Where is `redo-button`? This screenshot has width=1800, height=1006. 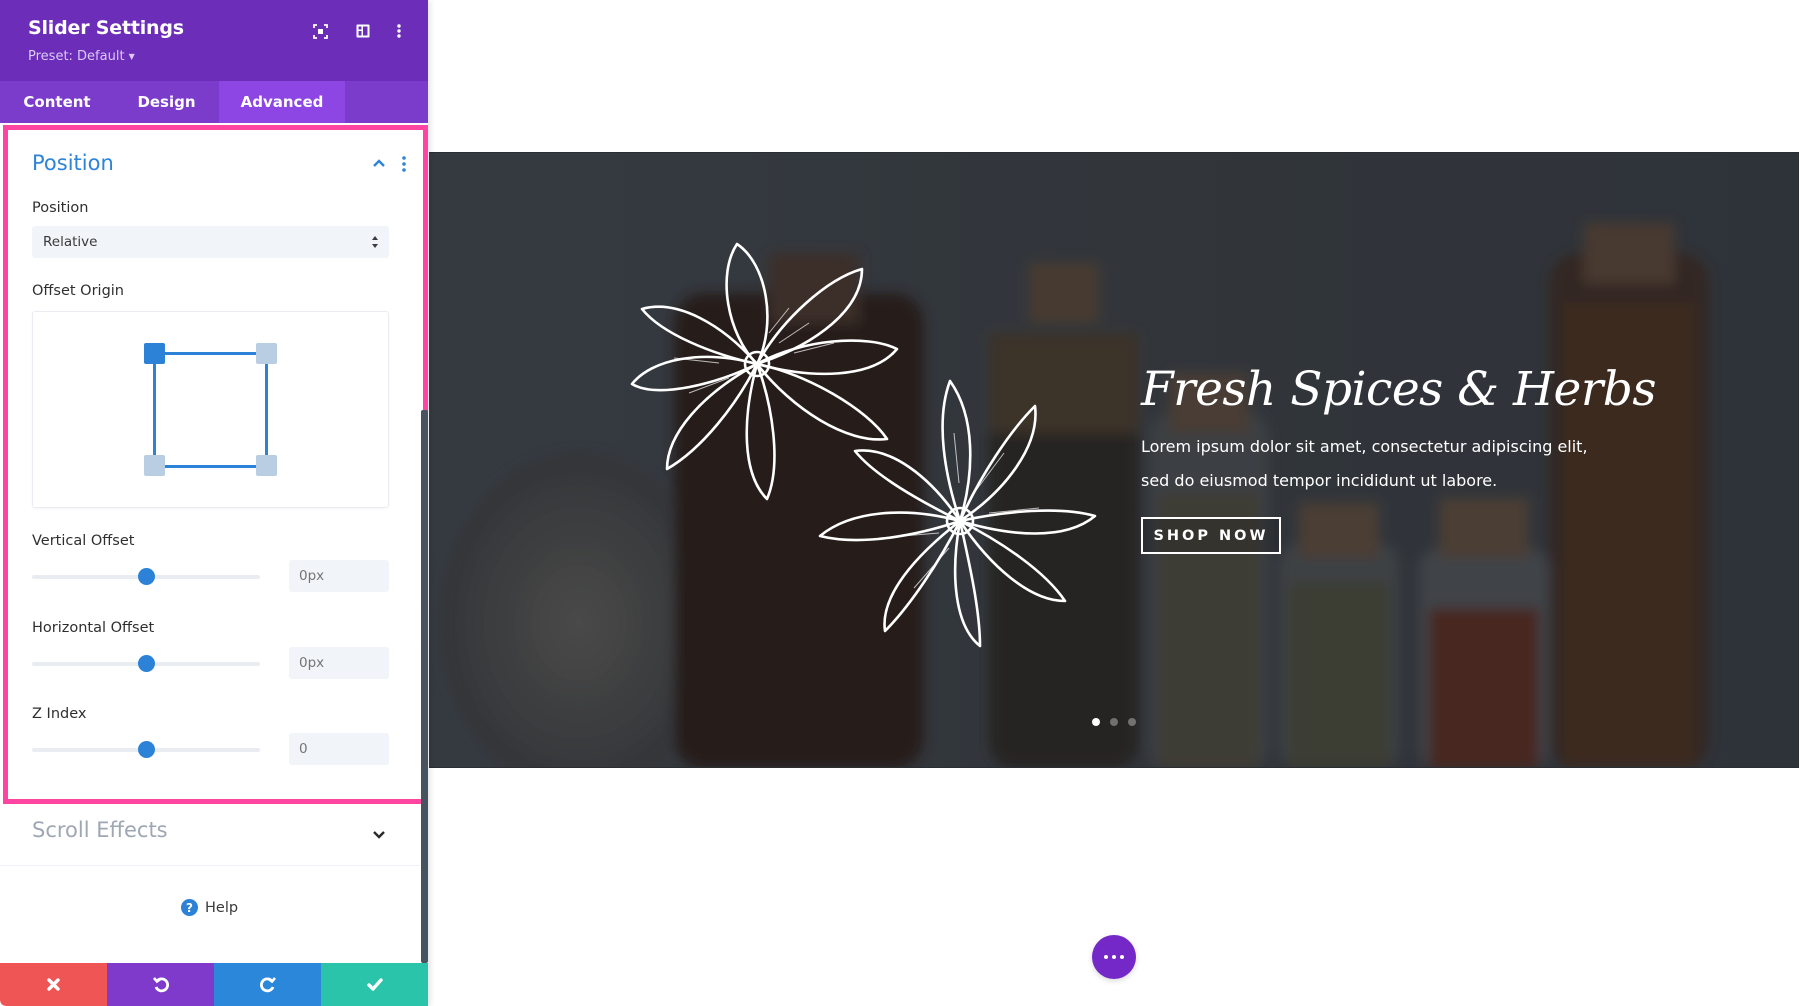 redo-button is located at coordinates (267, 984).